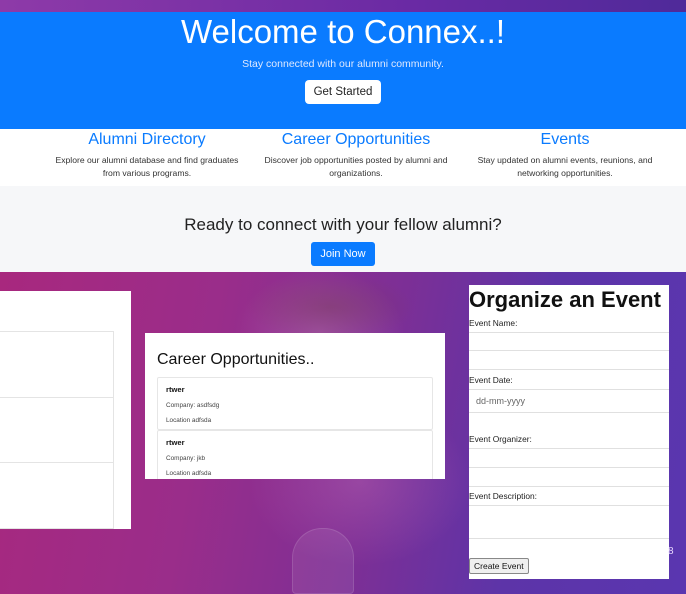  What do you see at coordinates (500, 439) in the screenshot?
I see `event-organizer-label: Event Organizer:` at bounding box center [500, 439].